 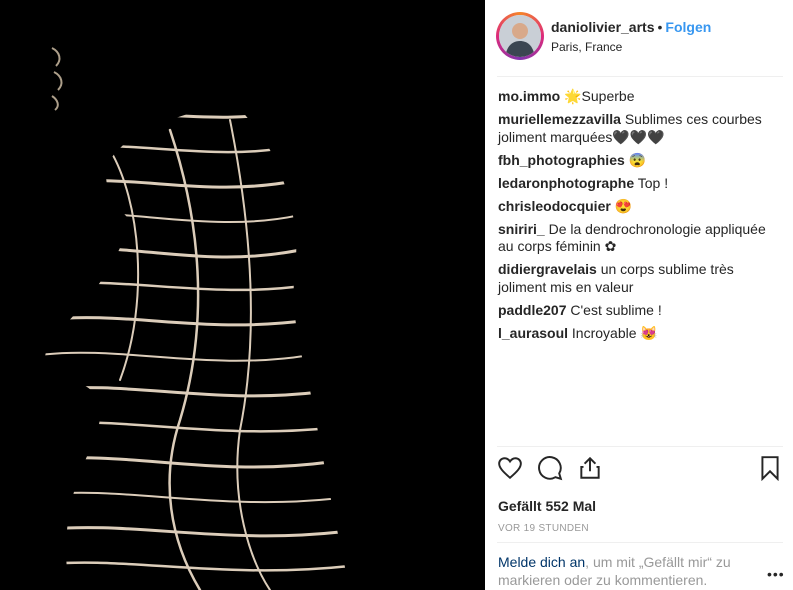 I want to click on comment-username: muriellemezzavilla, so click(x=559, y=119).